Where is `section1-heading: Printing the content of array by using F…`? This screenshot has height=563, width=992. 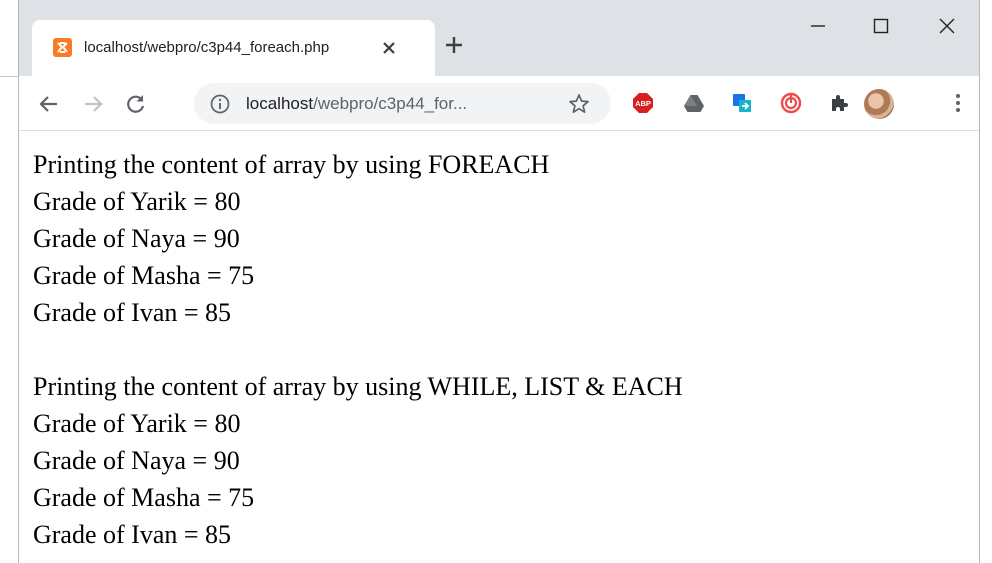
section1-heading: Printing the content of array by using F… is located at coordinates (291, 164).